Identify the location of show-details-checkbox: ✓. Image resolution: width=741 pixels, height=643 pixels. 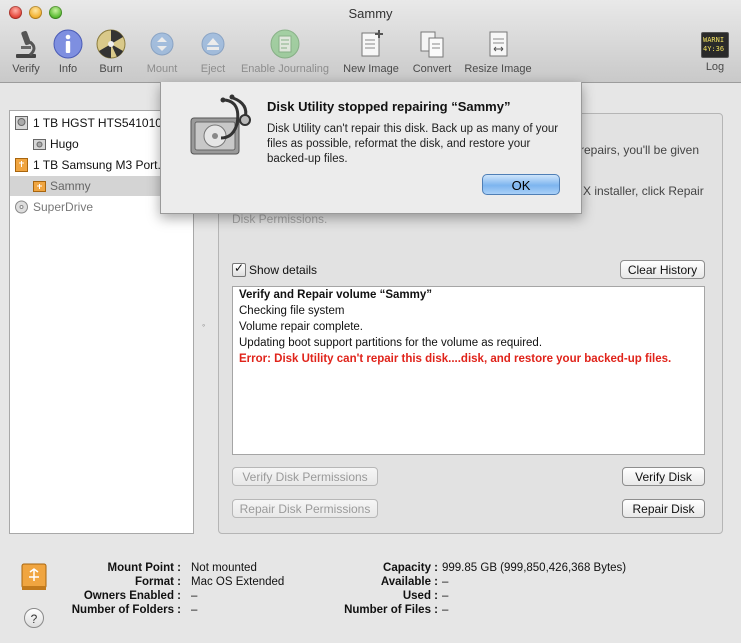
(239, 269).